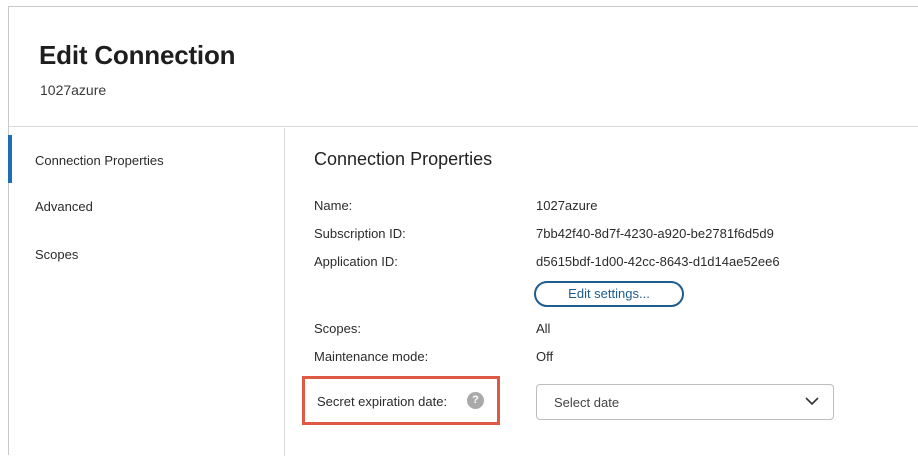  What do you see at coordinates (475, 400) in the screenshot?
I see `question-circle-icon: ?` at bounding box center [475, 400].